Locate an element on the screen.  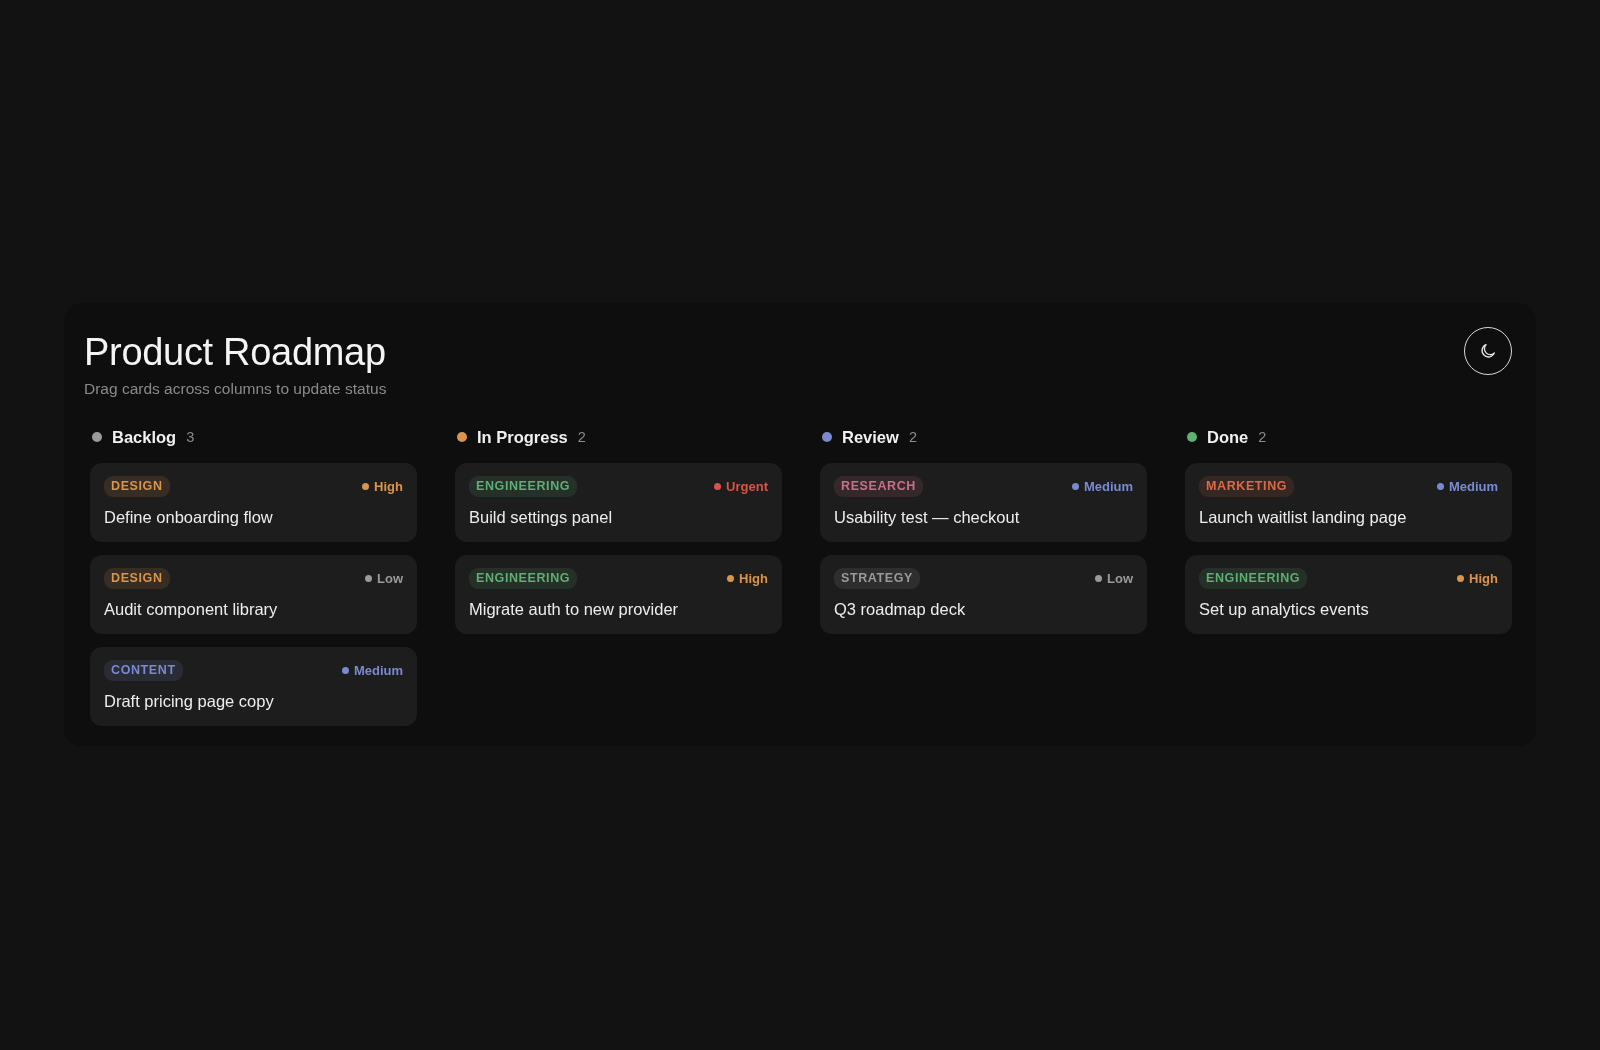
task-card: MARKETING Medium Launch waitlist landing page is located at coordinates (1348, 502).